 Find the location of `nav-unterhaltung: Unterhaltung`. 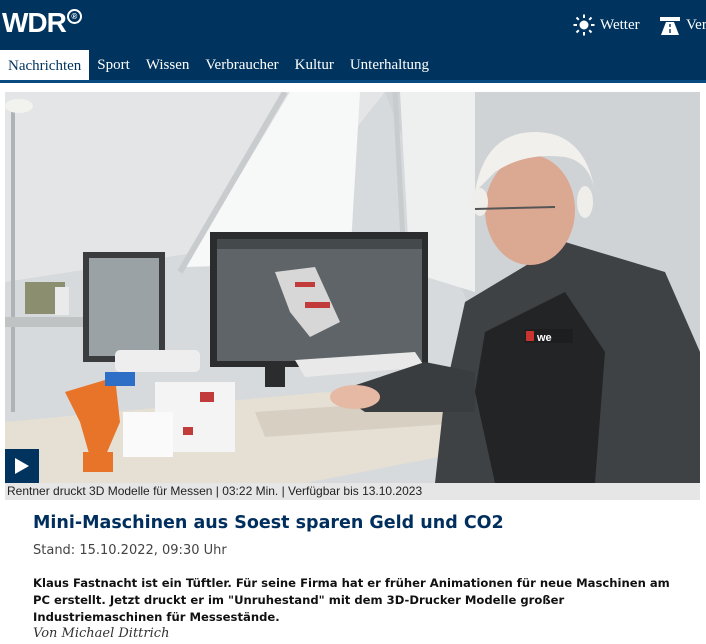

nav-unterhaltung: Unterhaltung is located at coordinates (389, 65).